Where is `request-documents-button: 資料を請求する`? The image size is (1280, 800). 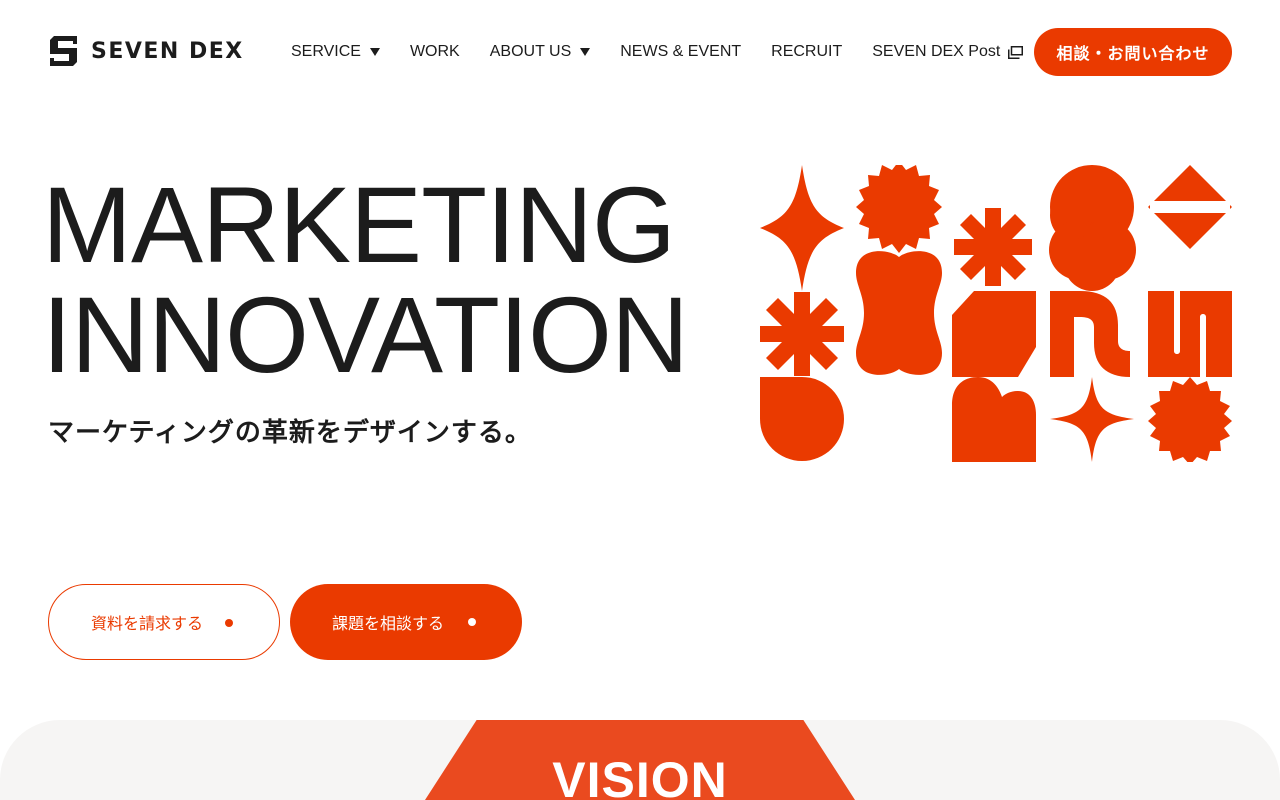 request-documents-button: 資料を請求する is located at coordinates (164, 622).